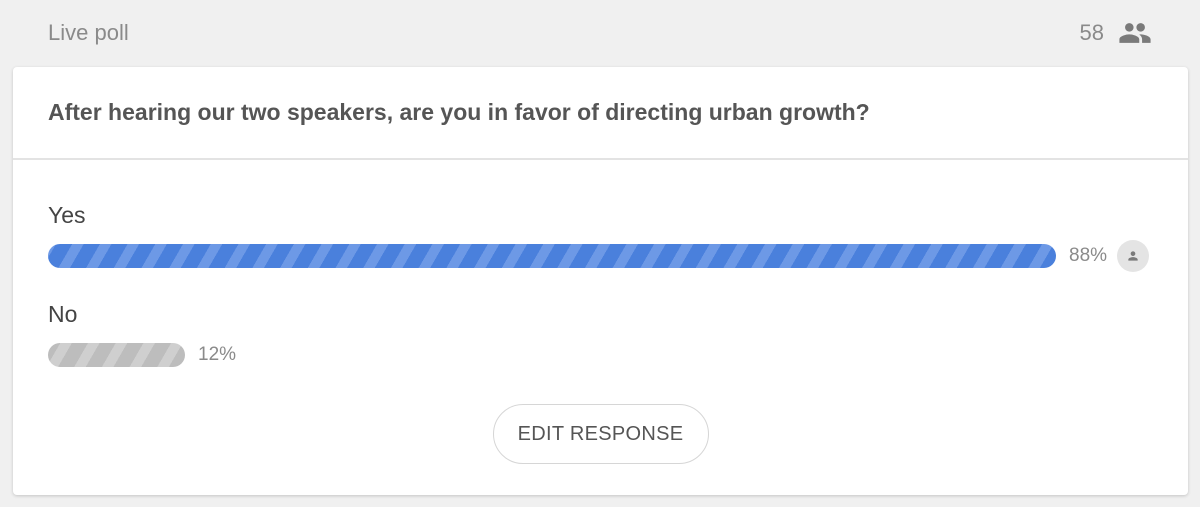  I want to click on participant-count: 58, so click(1091, 32).